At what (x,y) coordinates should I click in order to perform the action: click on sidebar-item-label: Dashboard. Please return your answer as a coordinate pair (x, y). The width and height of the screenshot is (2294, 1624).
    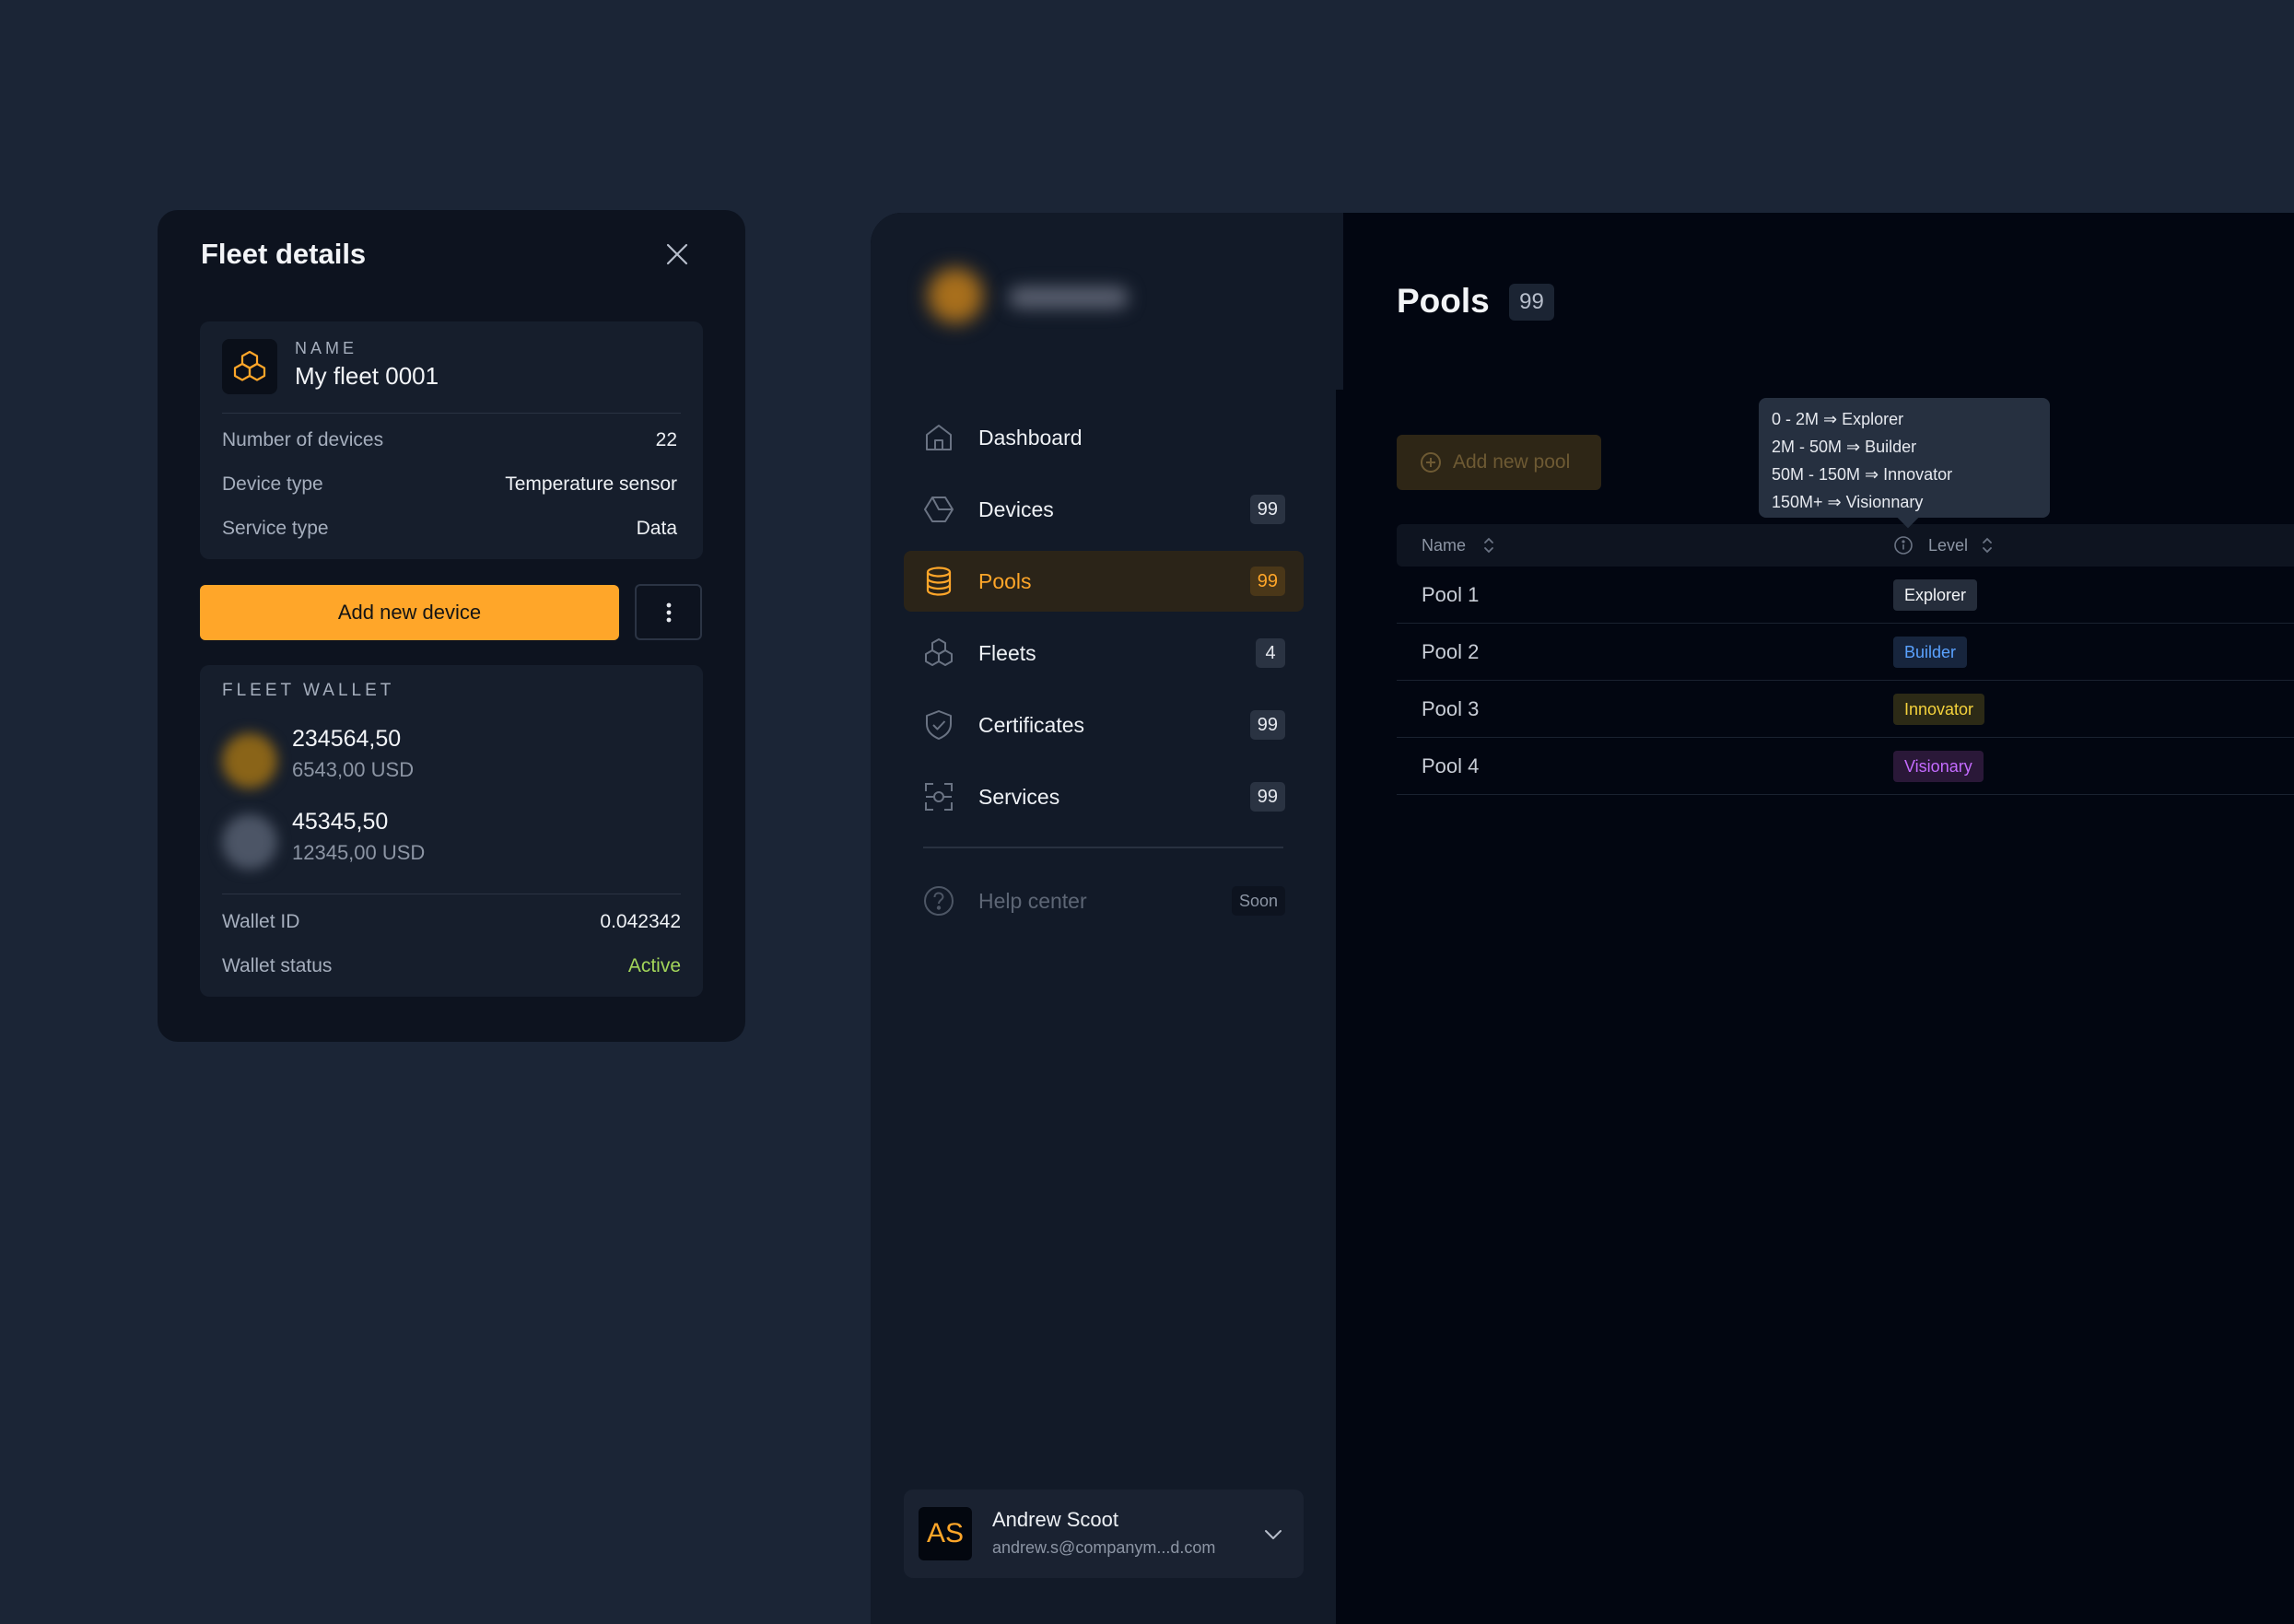
    Looking at the image, I should click on (1030, 438).